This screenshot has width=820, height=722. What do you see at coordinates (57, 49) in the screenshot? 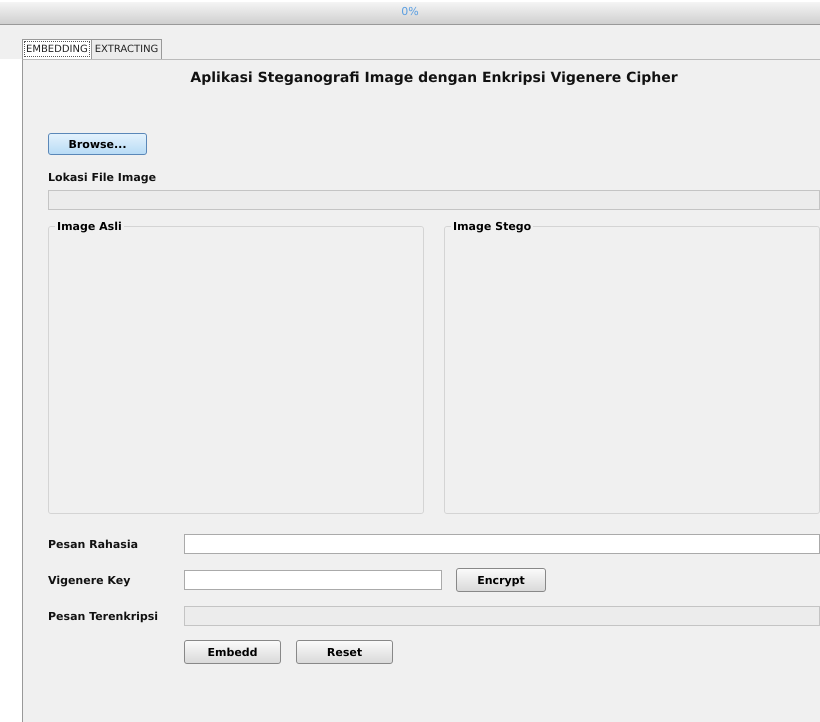
I see `tab: EMBEDDING` at bounding box center [57, 49].